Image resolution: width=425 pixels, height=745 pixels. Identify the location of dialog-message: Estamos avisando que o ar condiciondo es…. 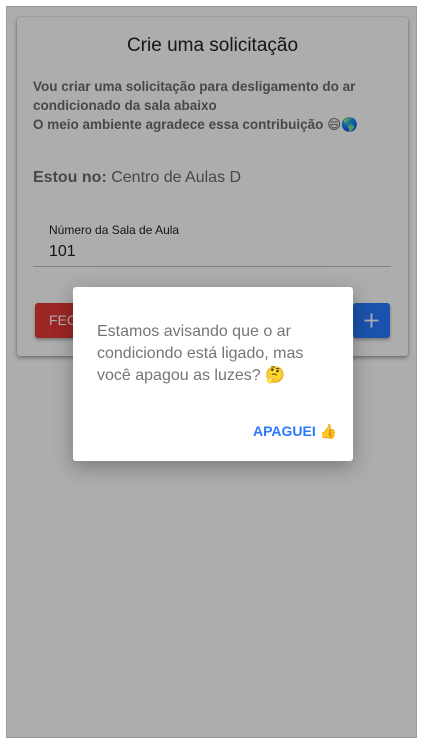
(200, 353).